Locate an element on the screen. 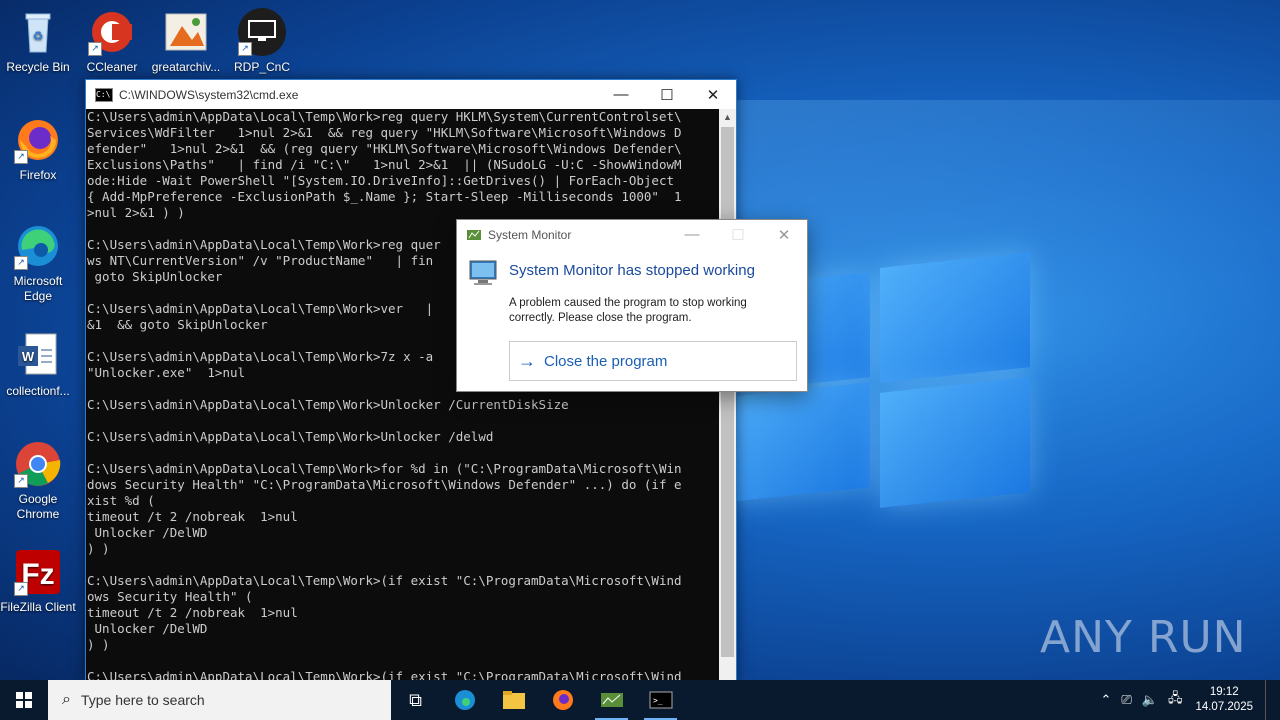 The image size is (1280, 720). desktop-icon-recycle-bin: ♻ Recycle Bin is located at coordinates (38, 41).